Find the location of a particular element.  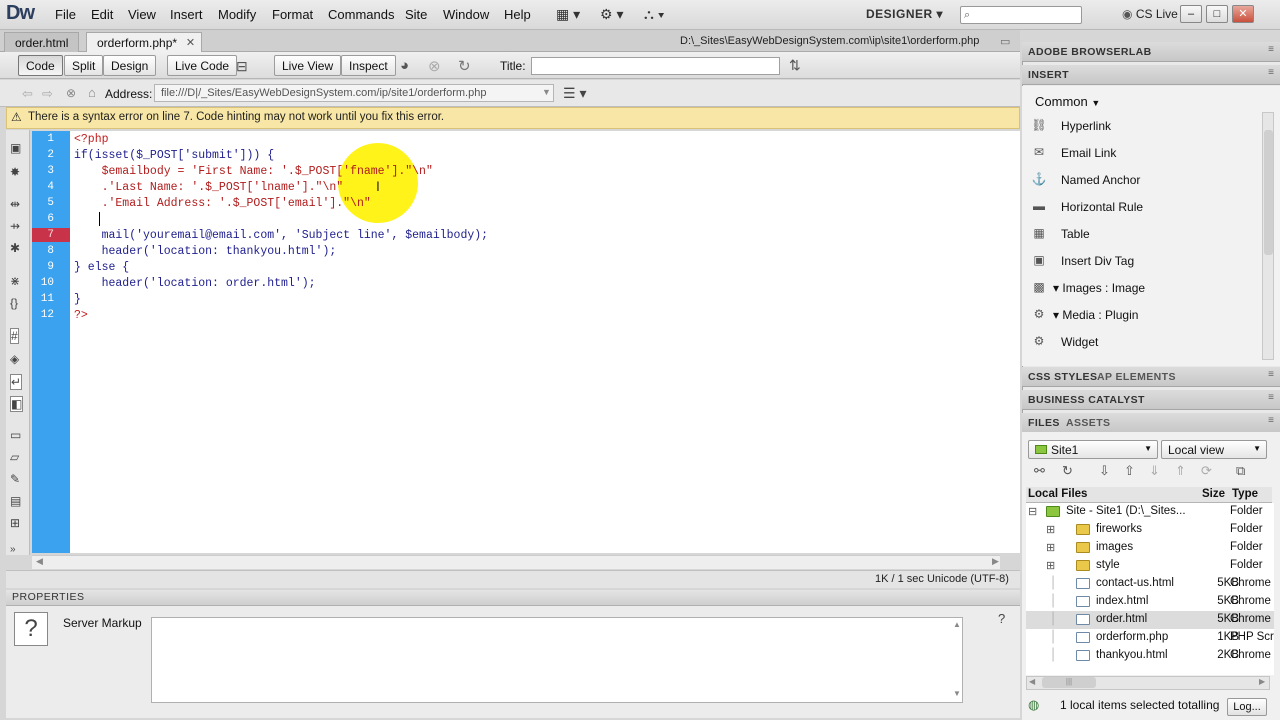

connect-icon: ⚯ is located at coordinates (1039, 471).